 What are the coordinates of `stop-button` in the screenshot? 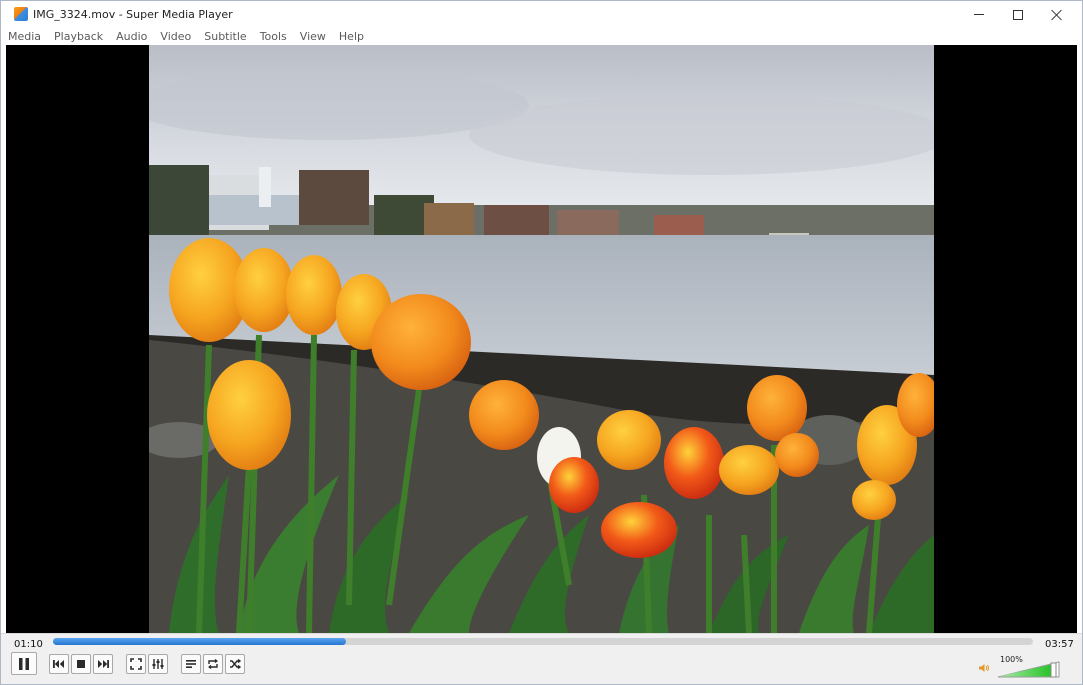 It's located at (81, 664).